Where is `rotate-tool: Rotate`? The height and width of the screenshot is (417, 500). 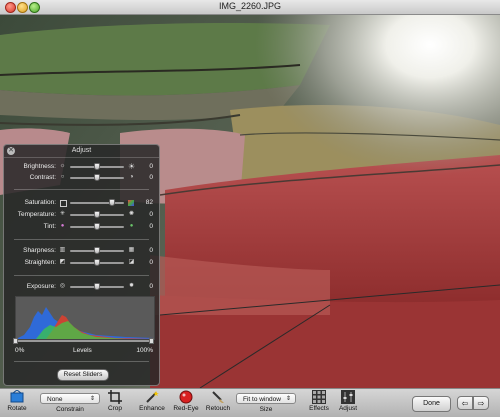 rotate-tool: Rotate is located at coordinates (17, 400).